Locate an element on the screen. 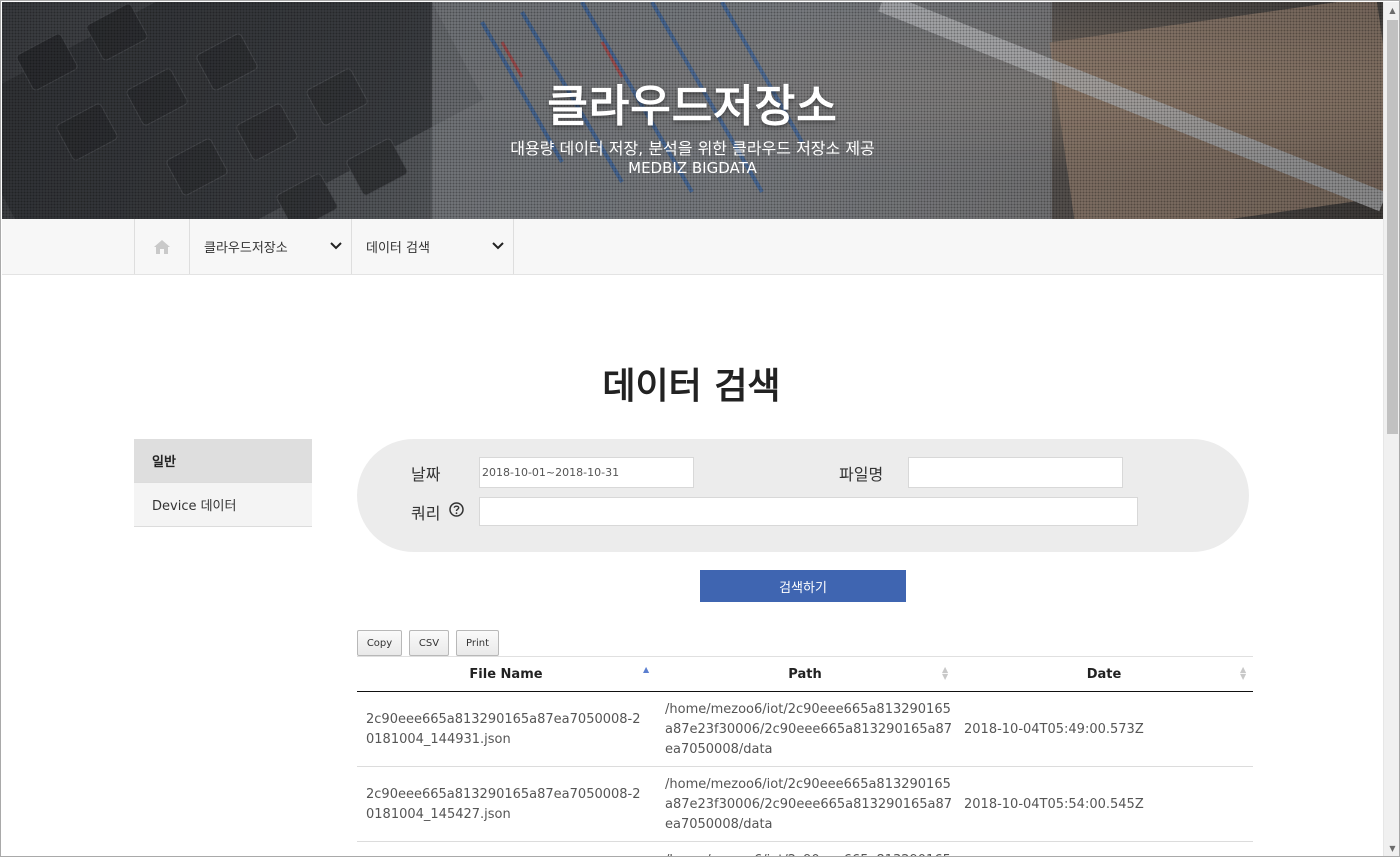 Image resolution: width=1400 pixels, height=857 pixels. cell-path: /home/mezoo6/iot/2c90eee665a813290165 is located at coordinates (810, 849).